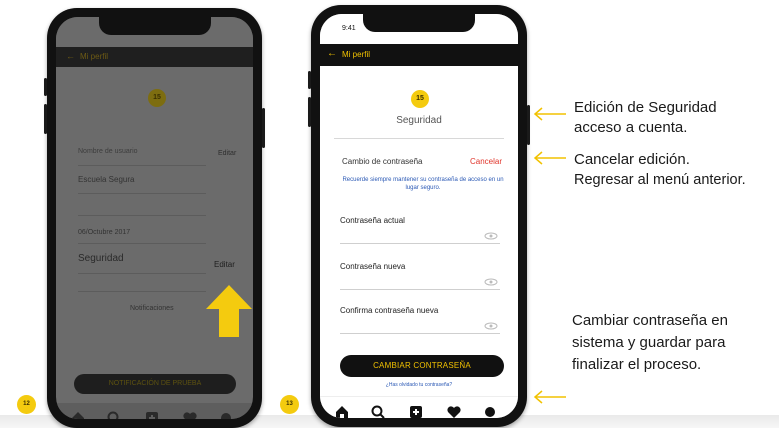  Describe the element at coordinates (45, 119) in the screenshot. I see `phone-left-volume-down` at that location.